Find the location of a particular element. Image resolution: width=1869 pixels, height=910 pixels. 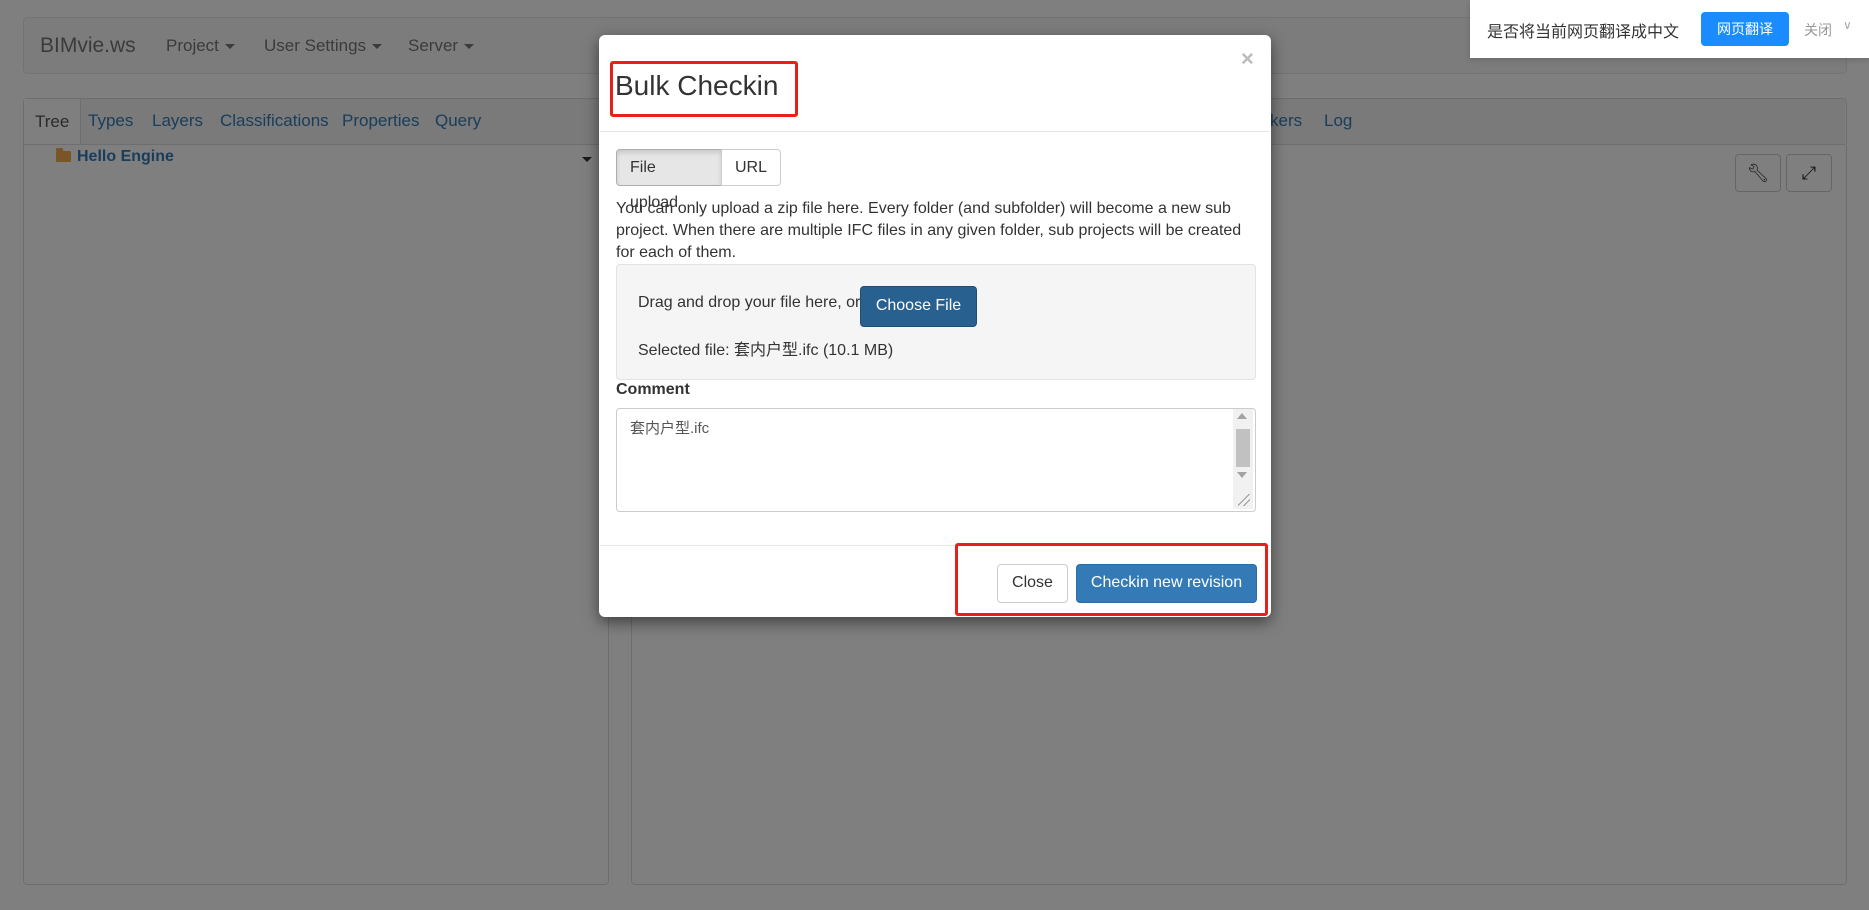

comment-textarea is located at coordinates (936, 460).